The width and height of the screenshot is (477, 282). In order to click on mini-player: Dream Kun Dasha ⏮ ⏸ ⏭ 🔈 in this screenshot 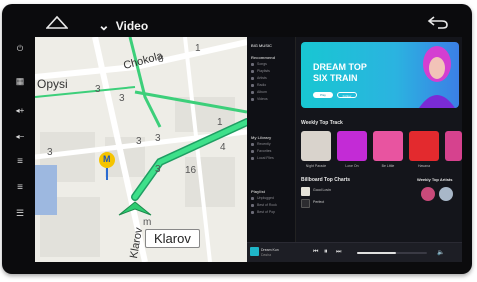, I will do `click(354, 252)`.